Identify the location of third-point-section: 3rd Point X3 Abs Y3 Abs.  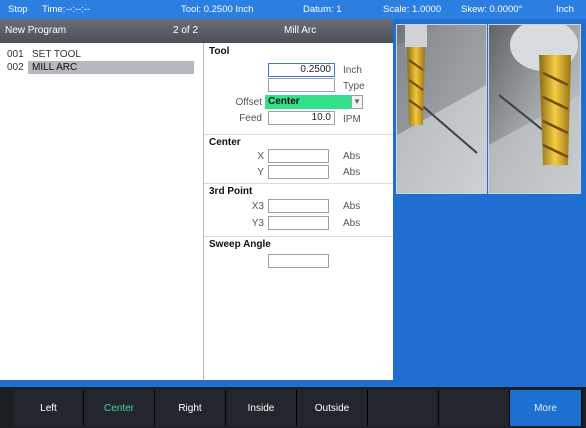
(298, 210).